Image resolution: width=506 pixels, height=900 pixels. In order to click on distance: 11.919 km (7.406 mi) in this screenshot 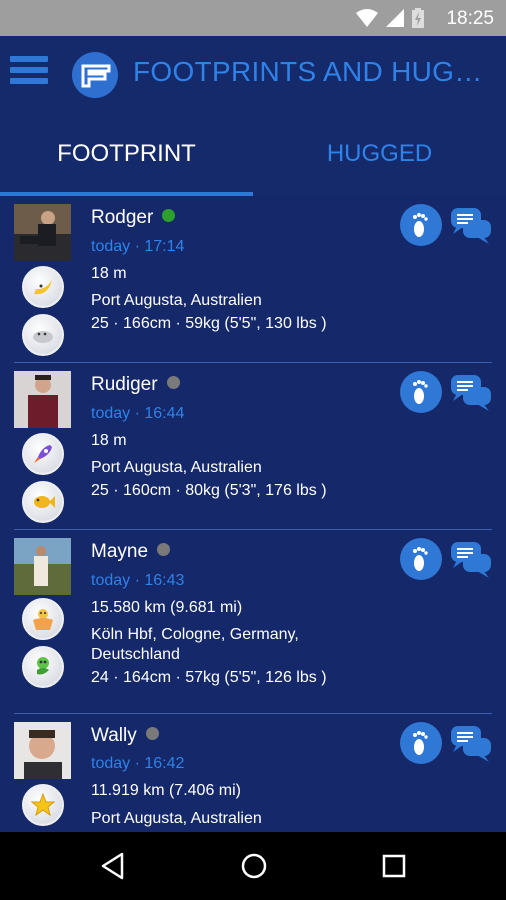, I will do `click(166, 790)`.